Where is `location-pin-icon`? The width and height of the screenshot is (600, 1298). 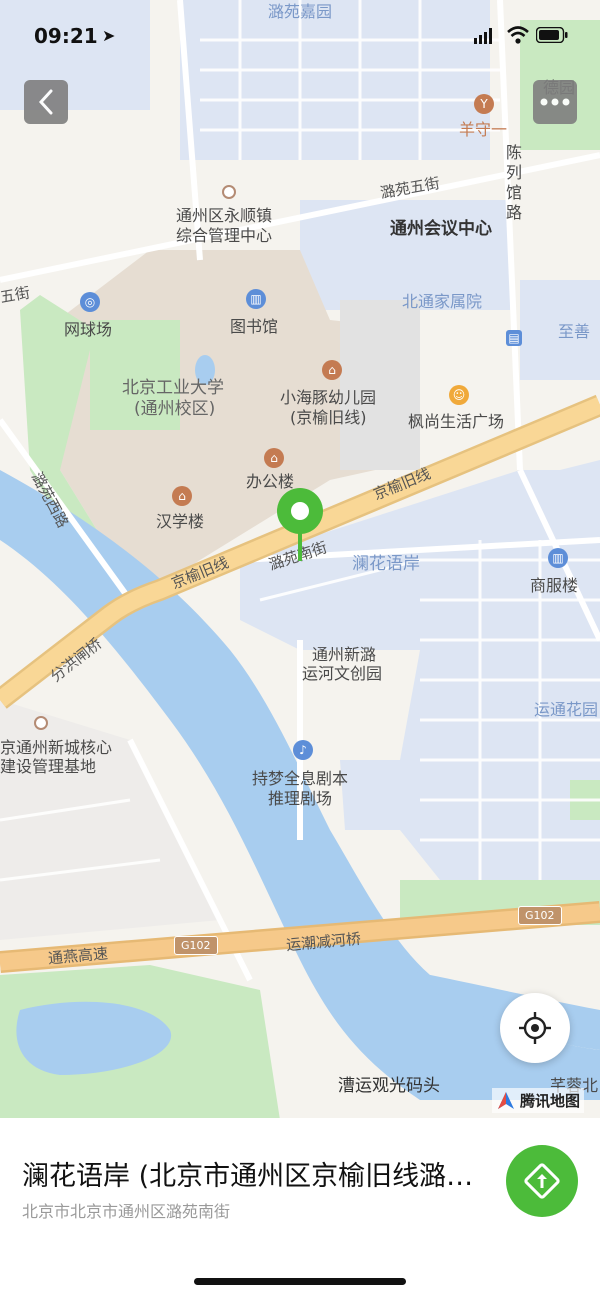
location-pin-icon is located at coordinates (300, 524).